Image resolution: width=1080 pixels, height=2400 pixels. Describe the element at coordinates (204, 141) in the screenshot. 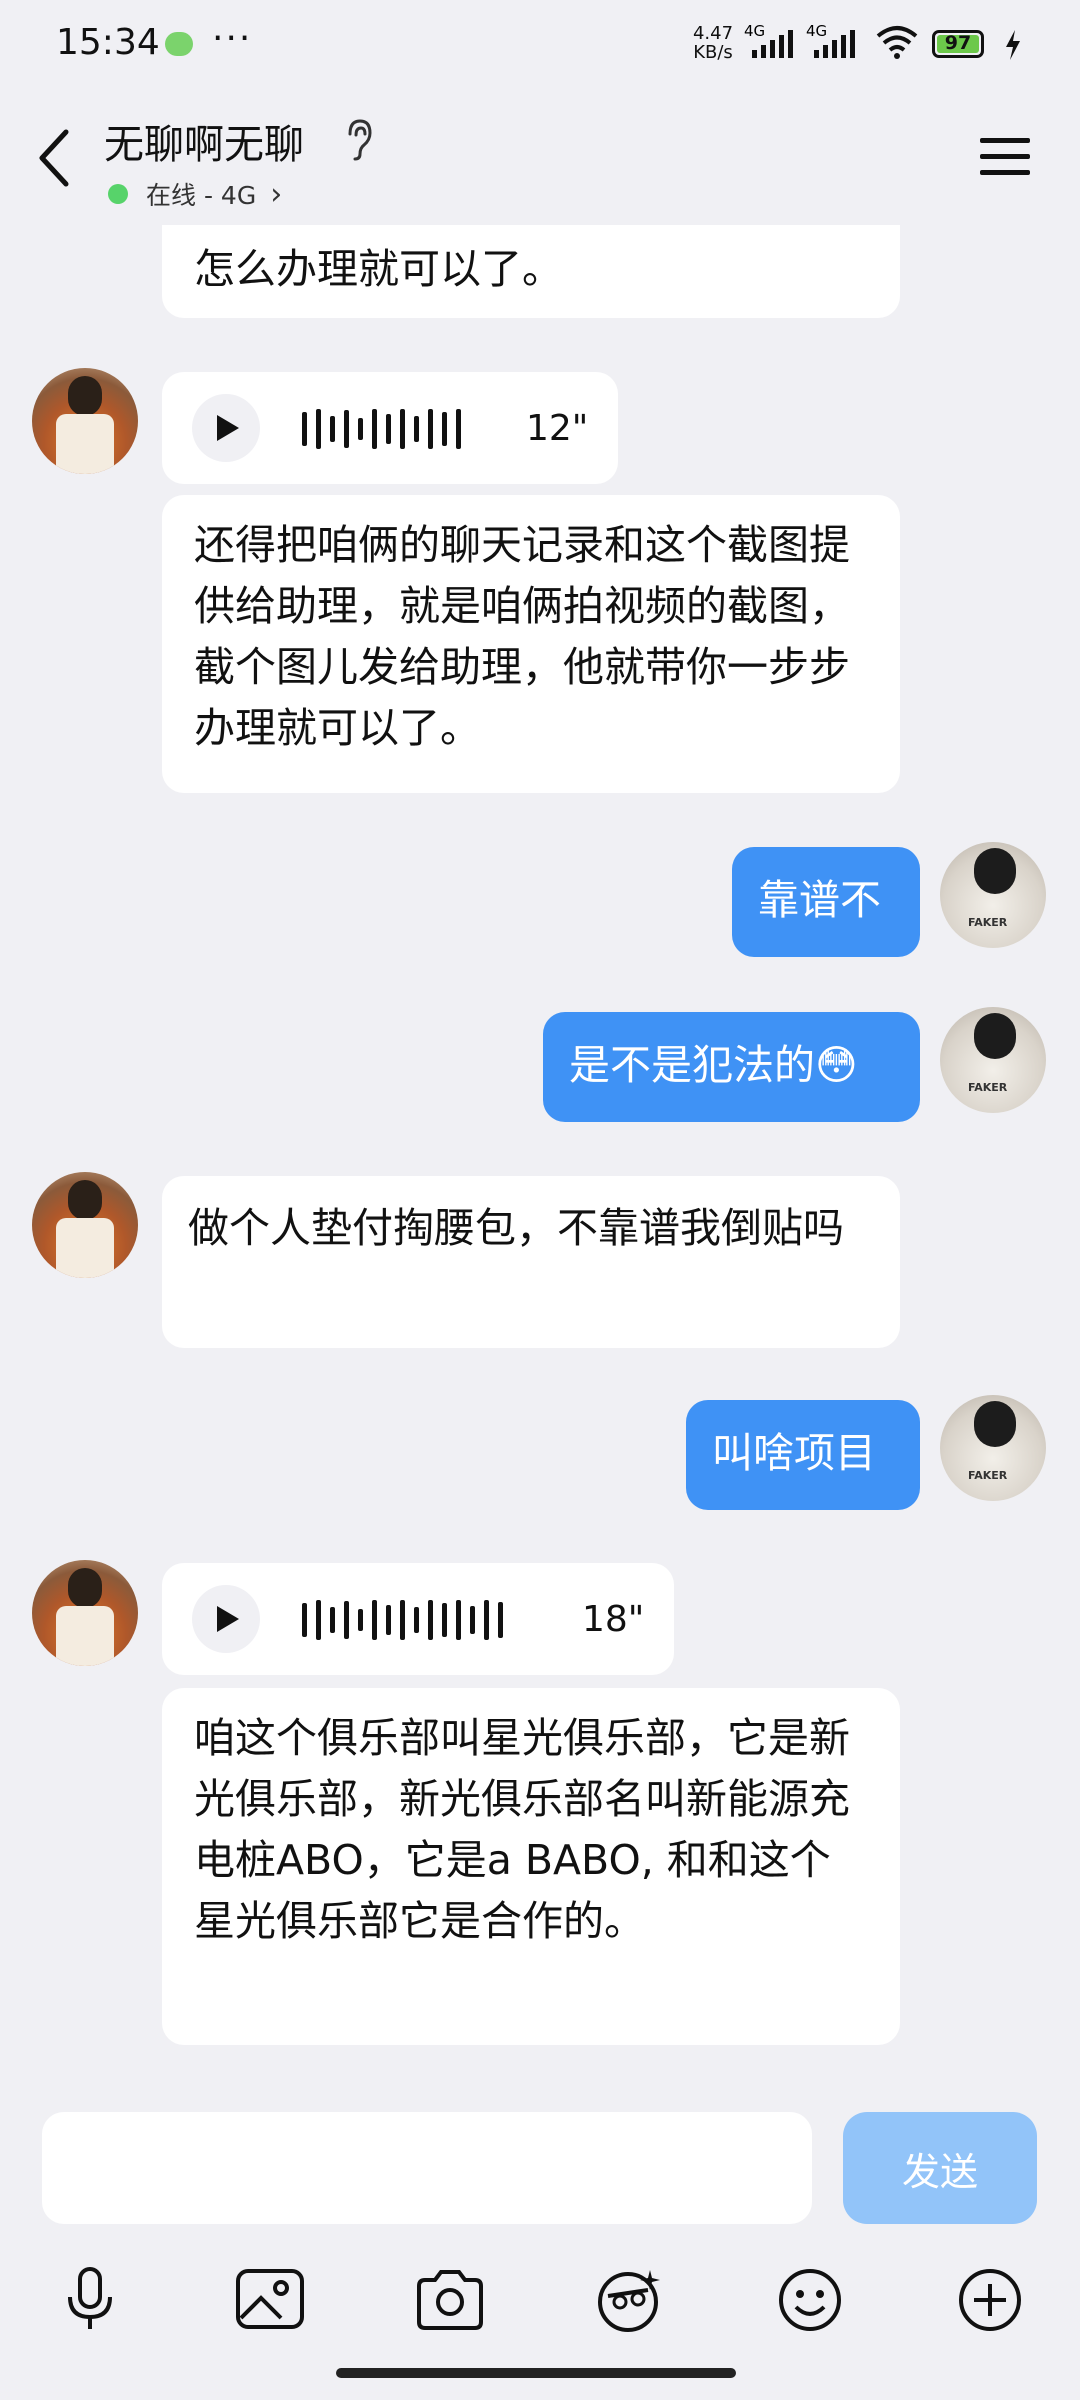

I see `contact-name: 无聊啊无聊` at that location.